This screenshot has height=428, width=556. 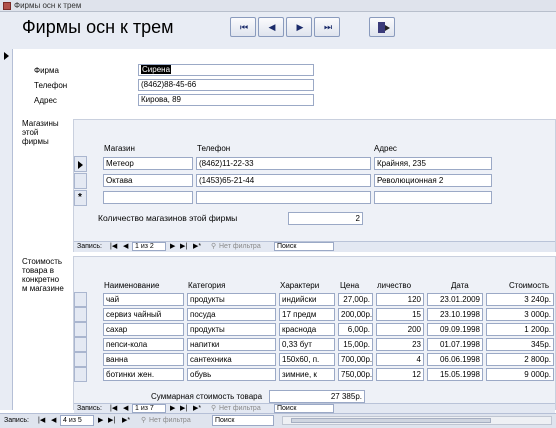 What do you see at coordinates (433, 180) in the screenshot?
I see `stores-cell: Революционная 2` at bounding box center [433, 180].